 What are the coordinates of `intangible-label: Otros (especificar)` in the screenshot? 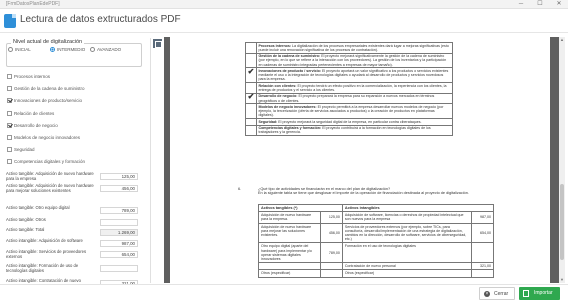 It's located at (407, 273).